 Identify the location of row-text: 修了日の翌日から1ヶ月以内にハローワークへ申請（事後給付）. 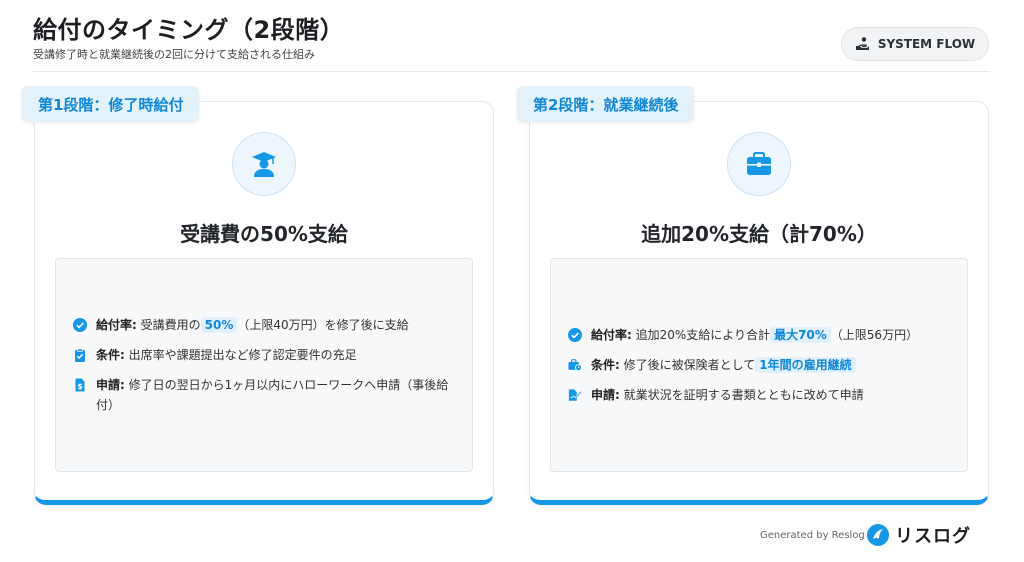
(272, 395).